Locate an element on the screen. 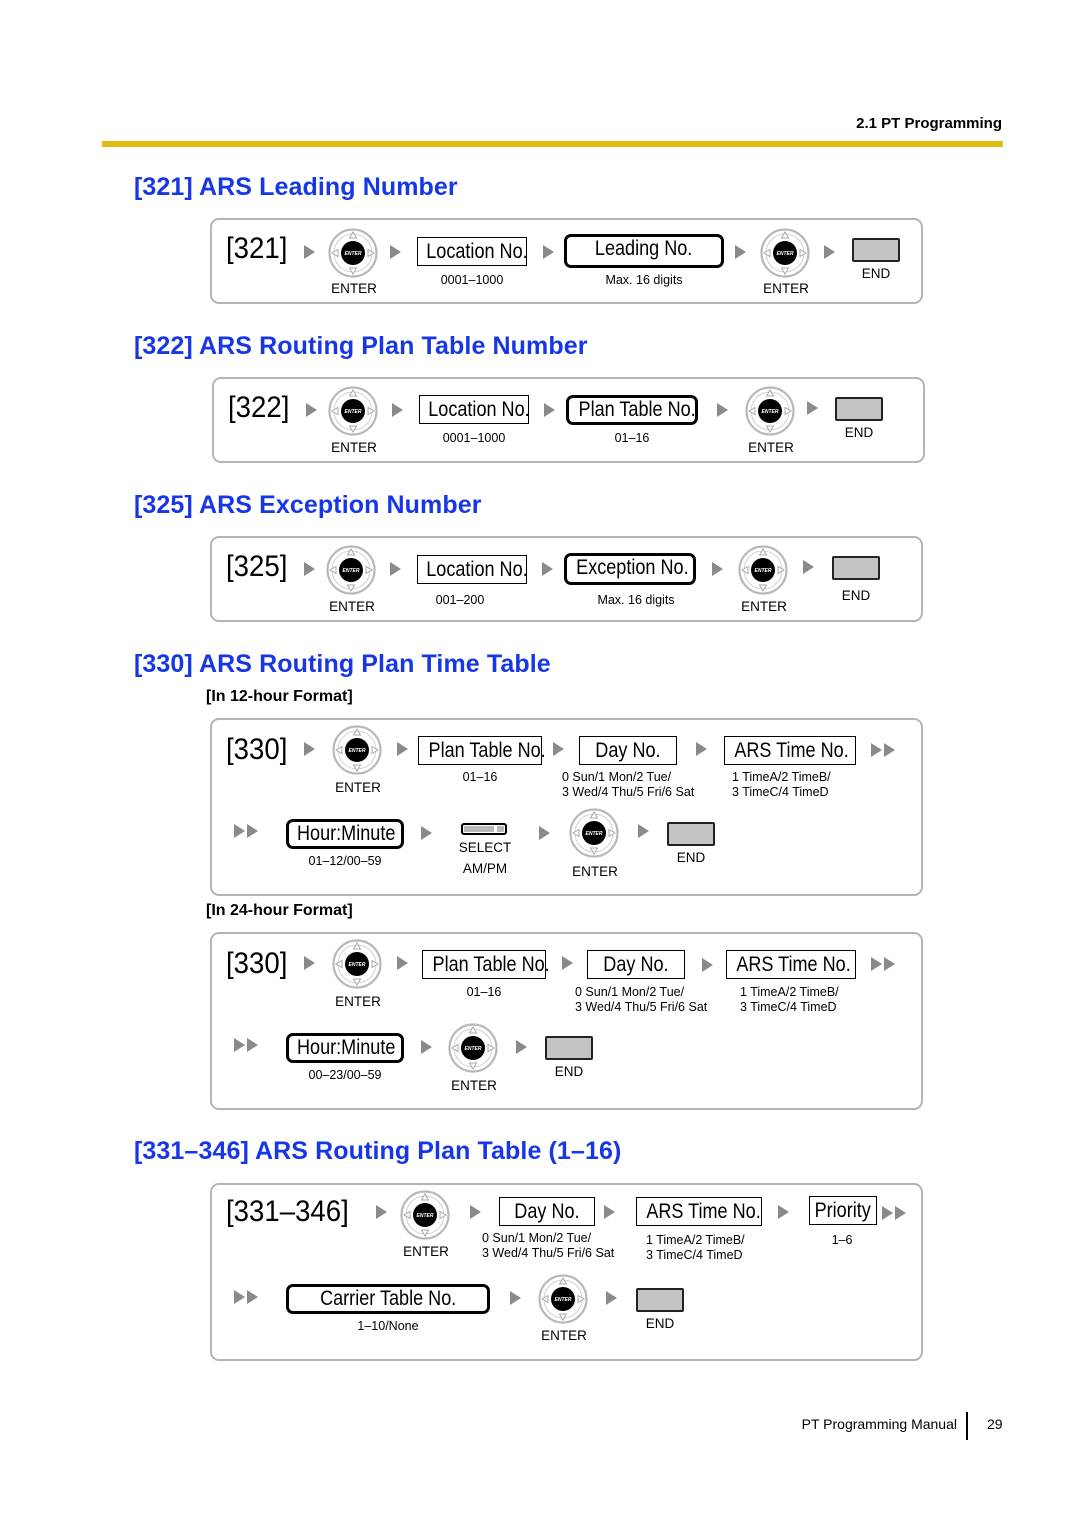 The width and height of the screenshot is (1080, 1528). section-title-330: [330] ARS Routing Plan Time Table is located at coordinates (342, 664).